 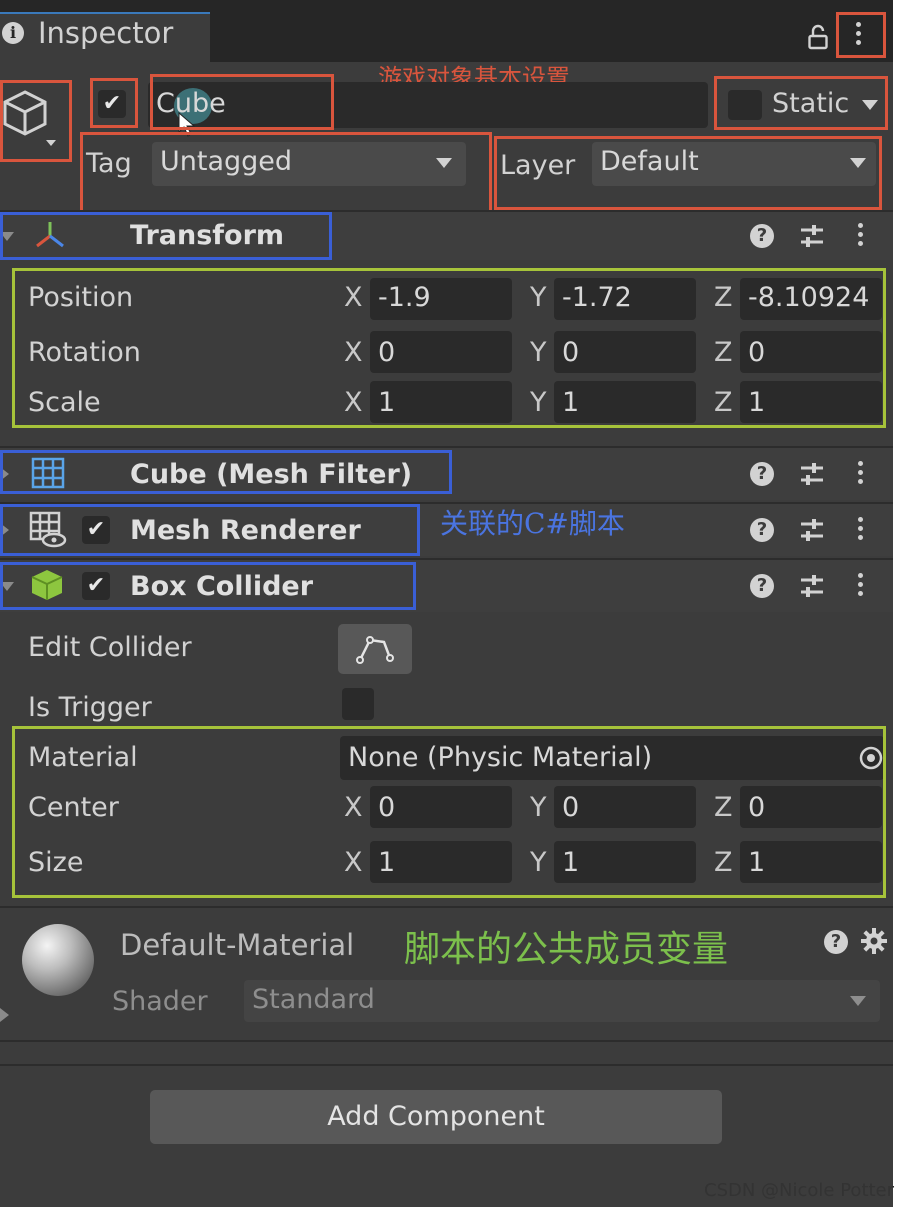 I want to click on add-component-button: Add Component, so click(x=436, y=1117).